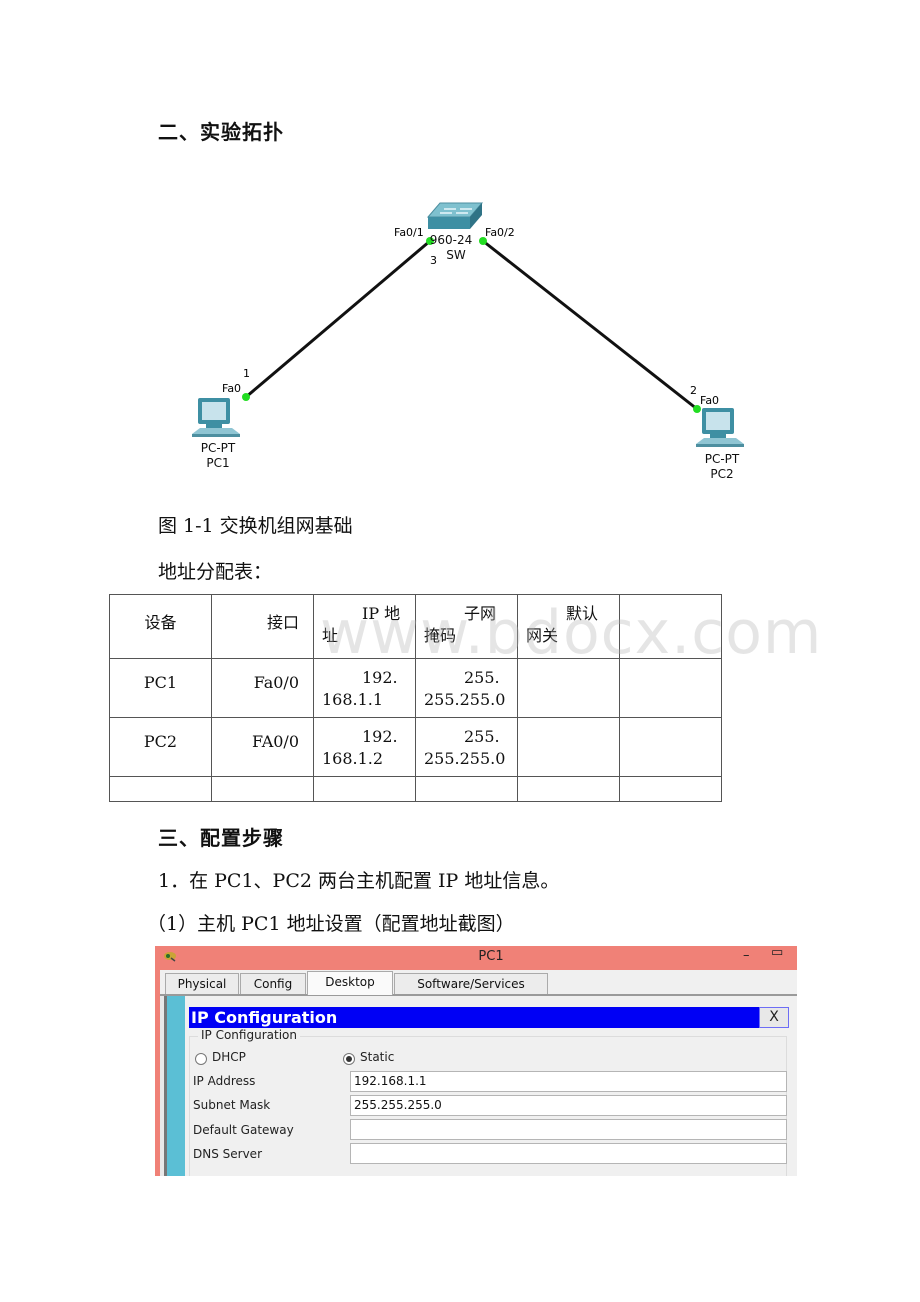 This screenshot has height=1302, width=920. What do you see at coordinates (331, 924) in the screenshot?
I see `step1-sub1-text: （1）主机 PC1 地址设置（配置地址截图）` at bounding box center [331, 924].